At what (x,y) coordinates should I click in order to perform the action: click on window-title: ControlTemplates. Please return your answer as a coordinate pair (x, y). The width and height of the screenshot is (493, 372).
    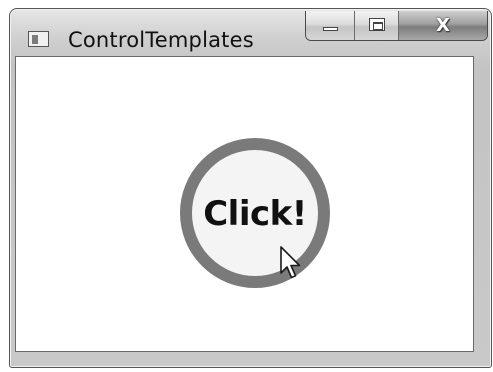
    Looking at the image, I should click on (161, 40).